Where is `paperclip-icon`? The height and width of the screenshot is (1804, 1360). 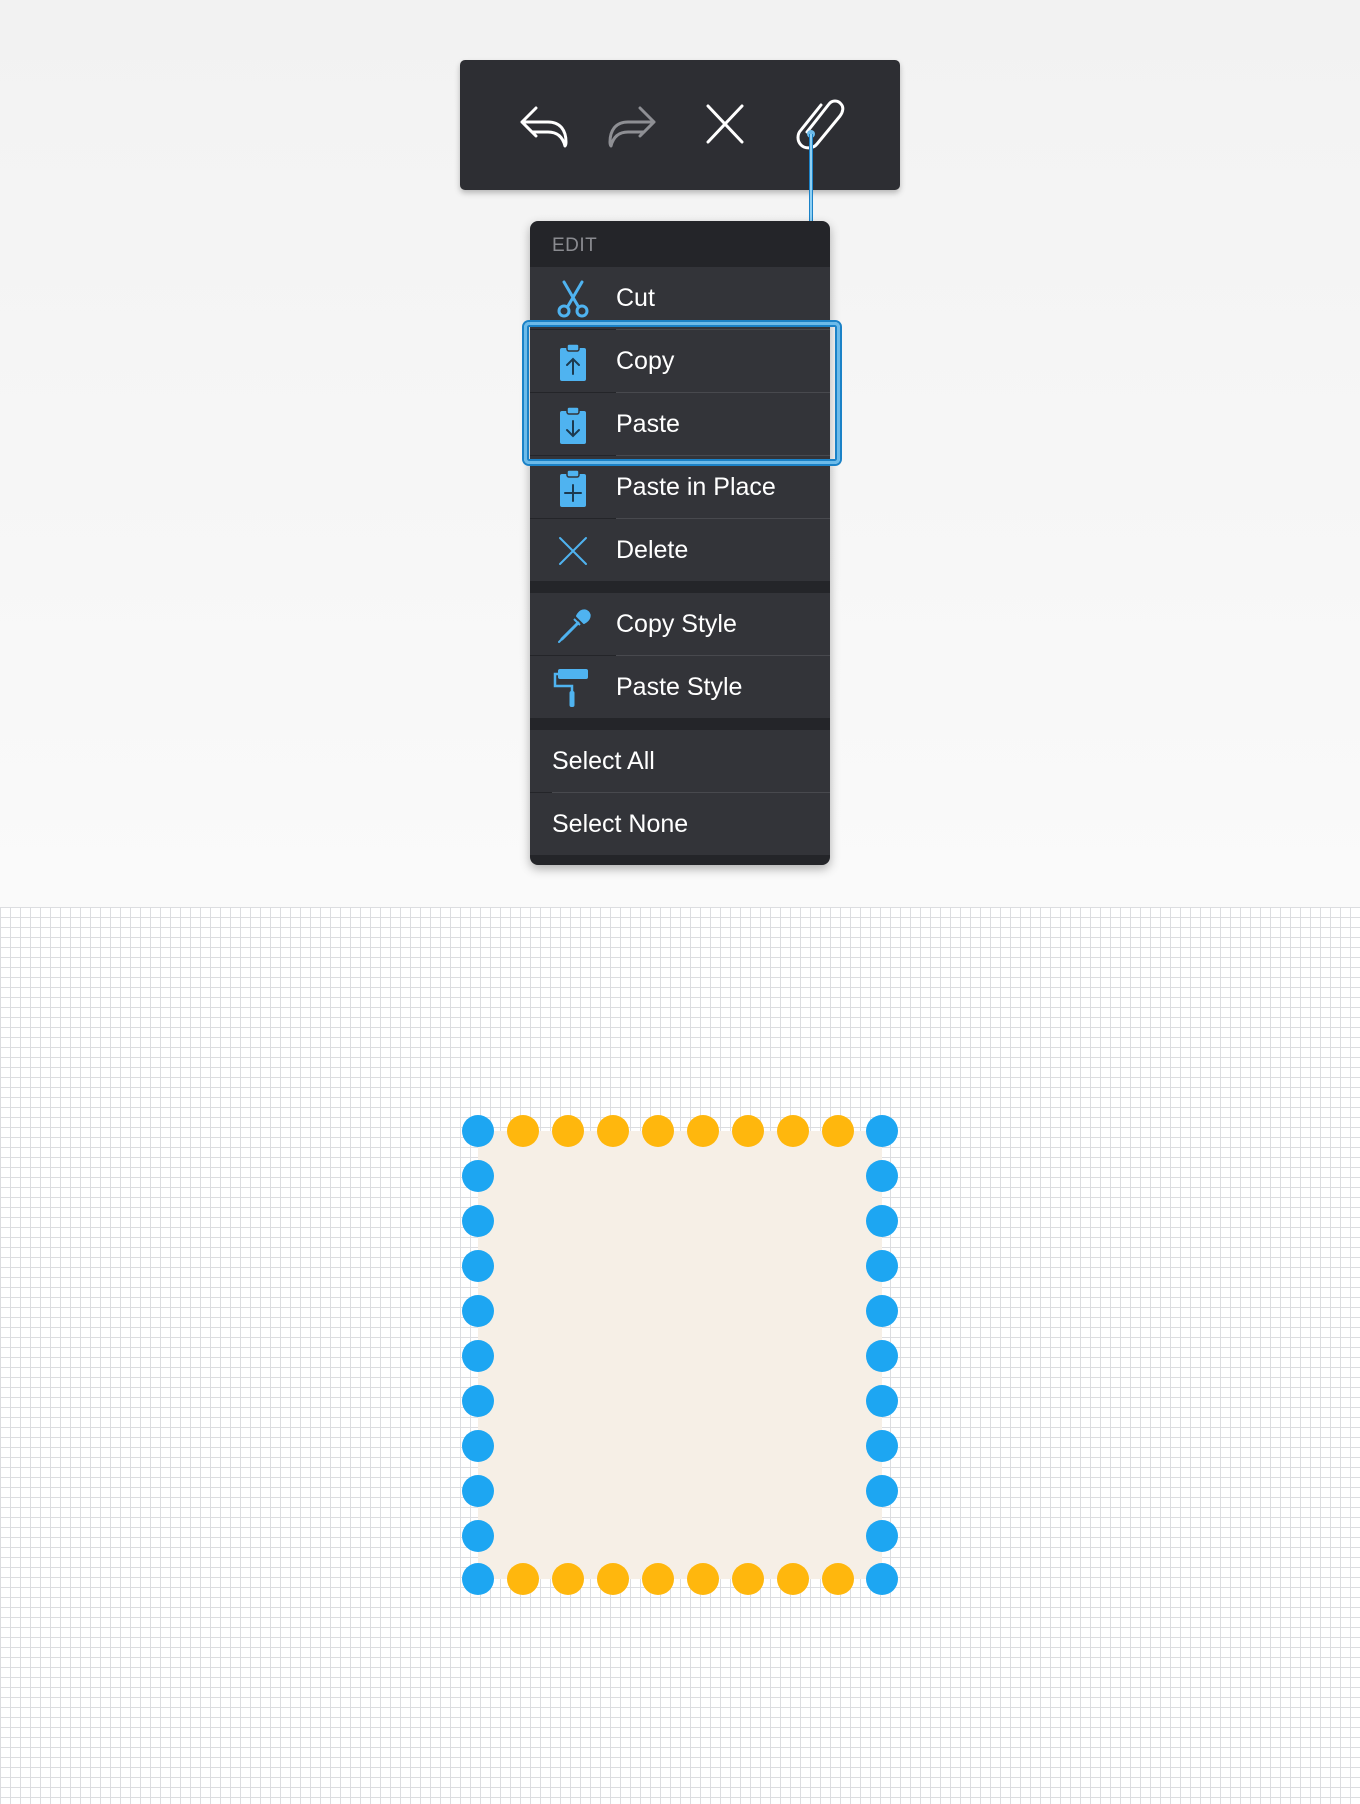
paperclip-icon is located at coordinates (820, 124).